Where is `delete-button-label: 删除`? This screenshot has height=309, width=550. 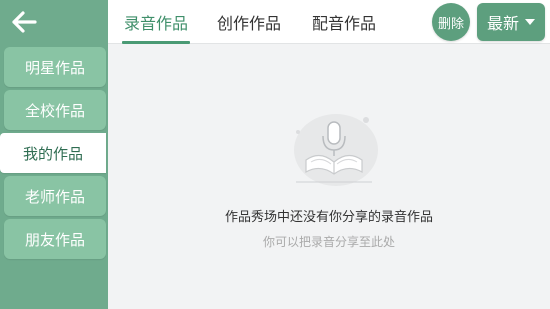
delete-button-label: 删除 is located at coordinates (450, 24).